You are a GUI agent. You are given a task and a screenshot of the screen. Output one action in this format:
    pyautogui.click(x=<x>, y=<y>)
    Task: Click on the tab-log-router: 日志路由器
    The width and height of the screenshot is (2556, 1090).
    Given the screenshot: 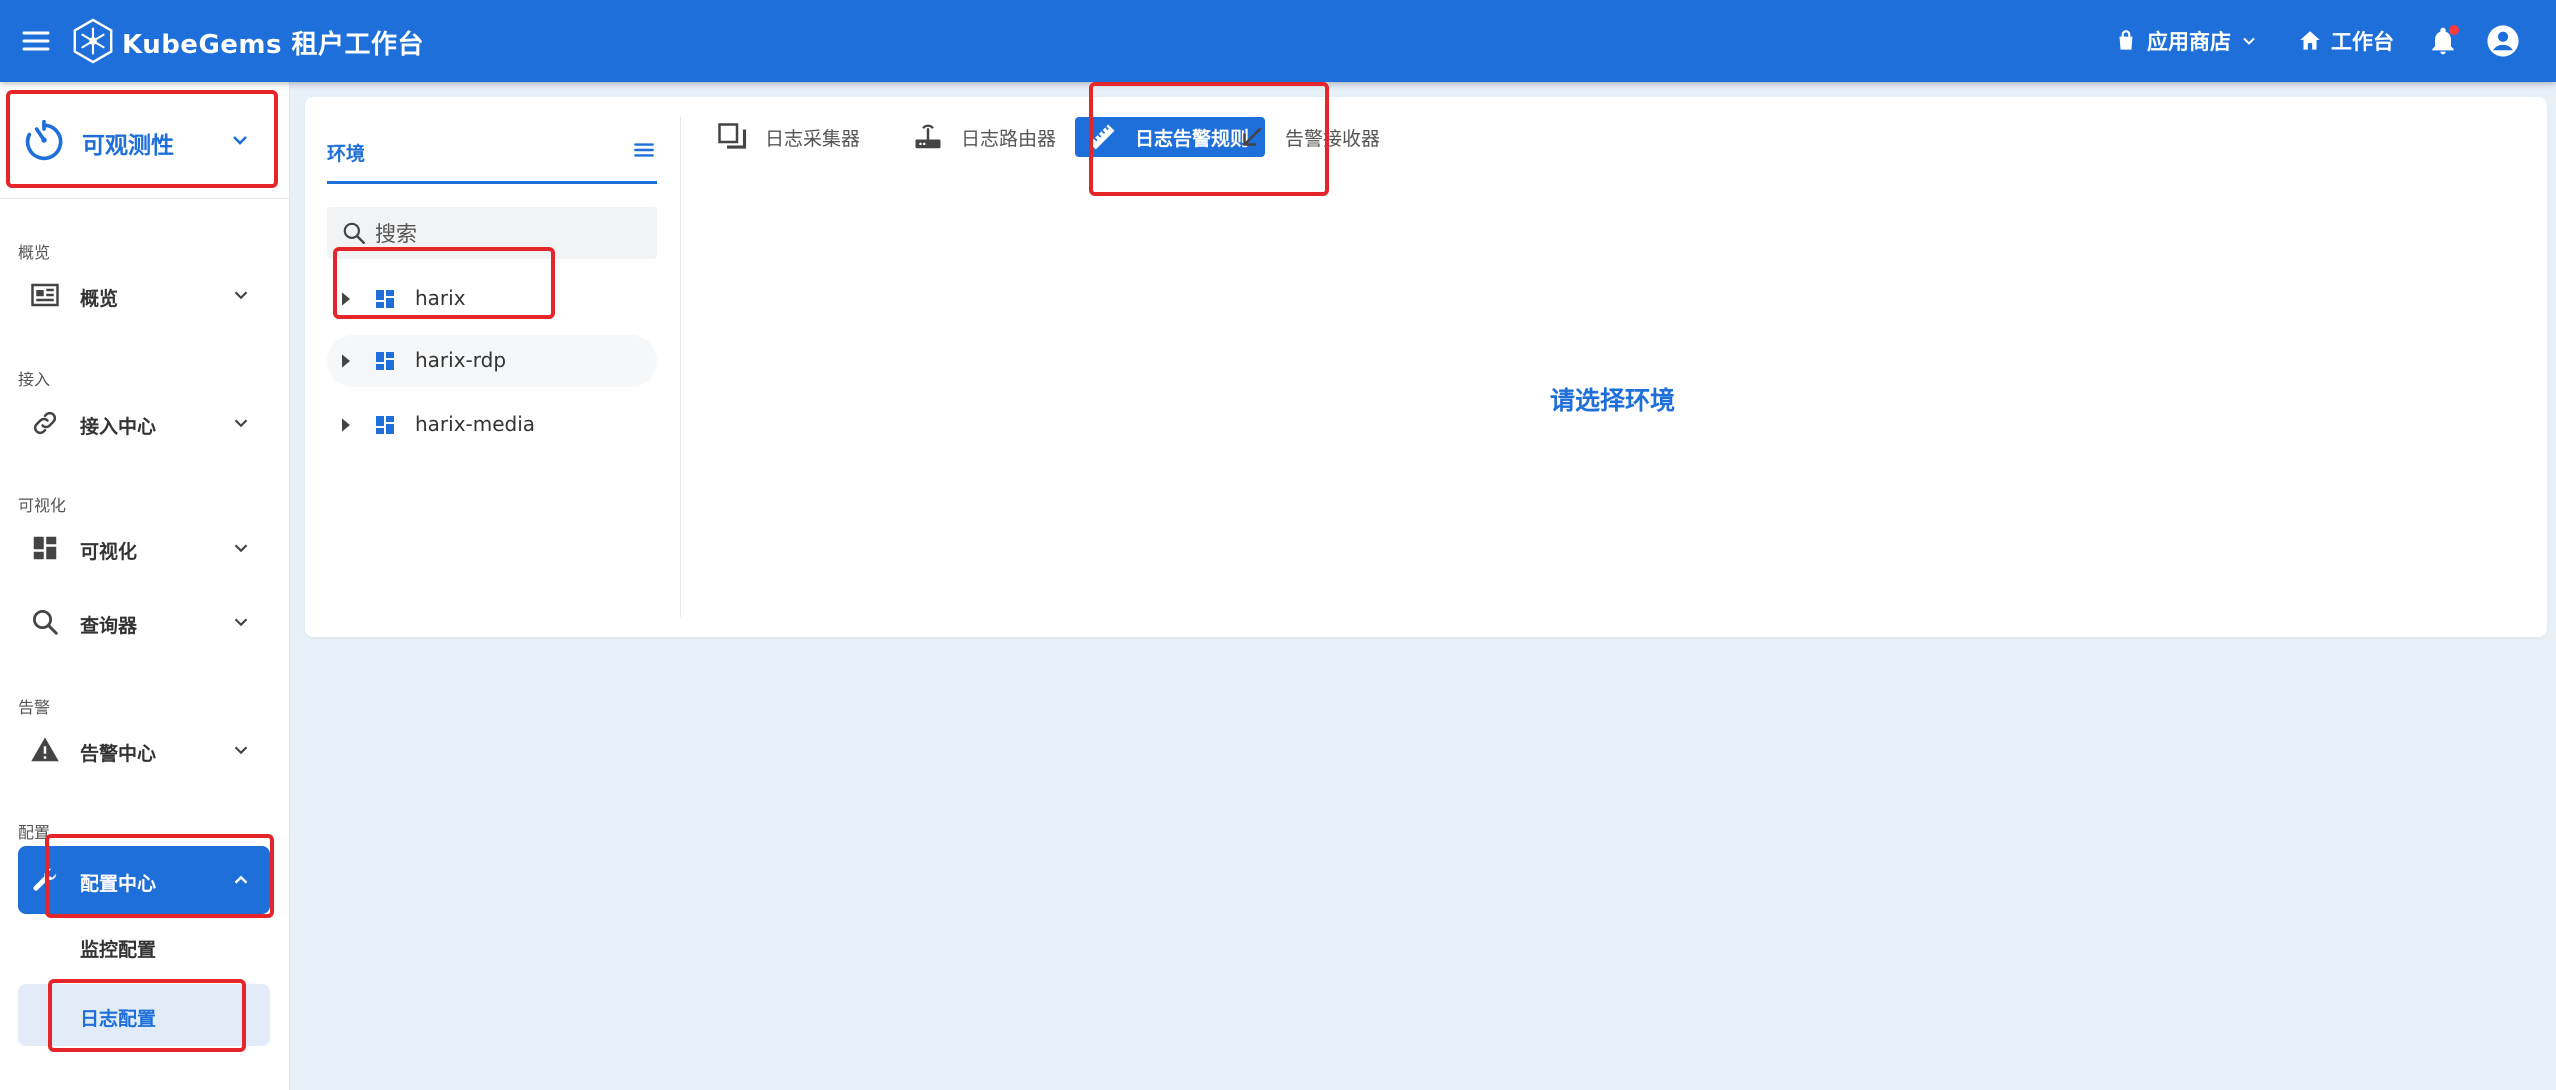 What is the action you would take?
    pyautogui.click(x=986, y=137)
    